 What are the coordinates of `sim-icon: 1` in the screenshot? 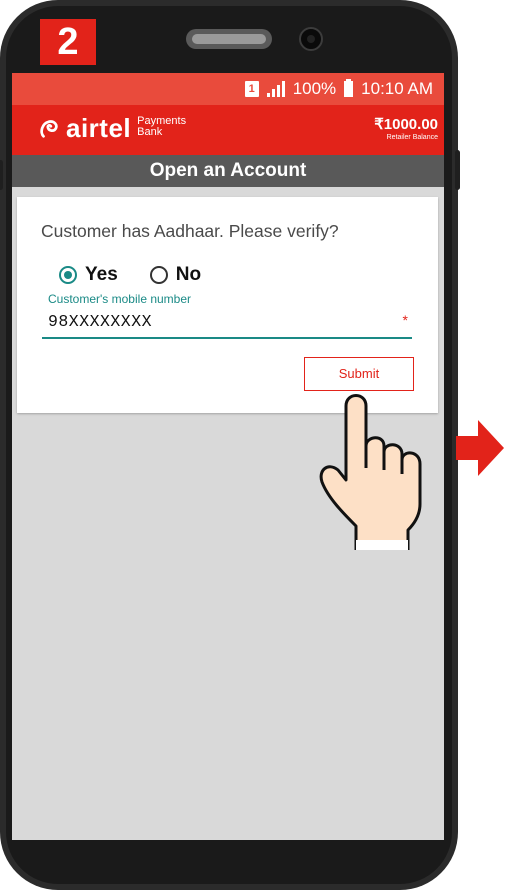 It's located at (251, 89).